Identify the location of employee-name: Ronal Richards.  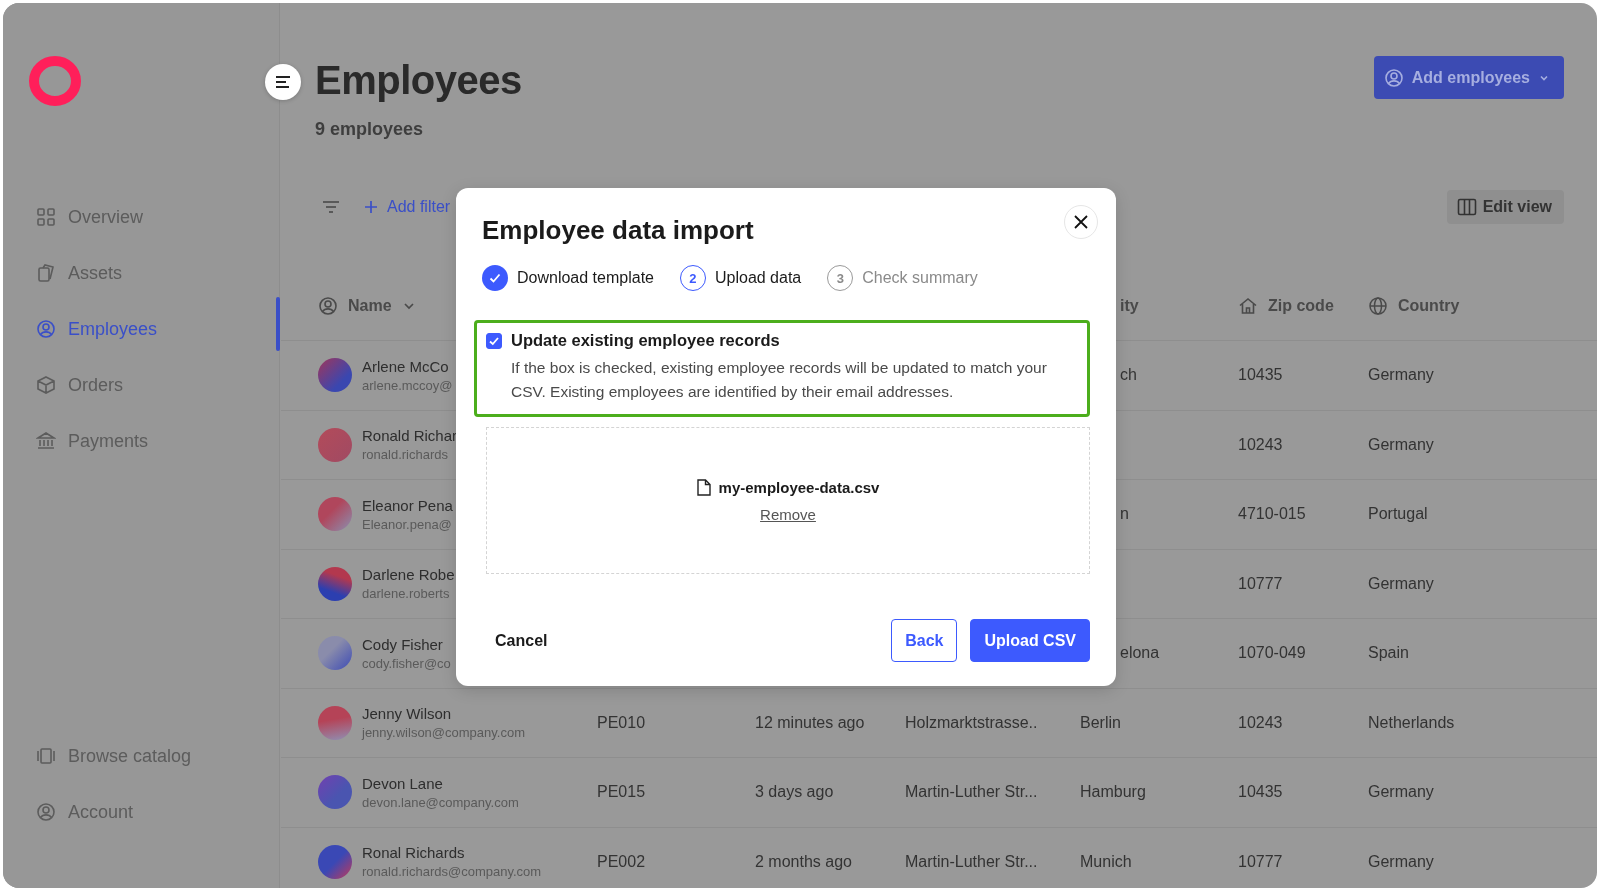
(414, 853).